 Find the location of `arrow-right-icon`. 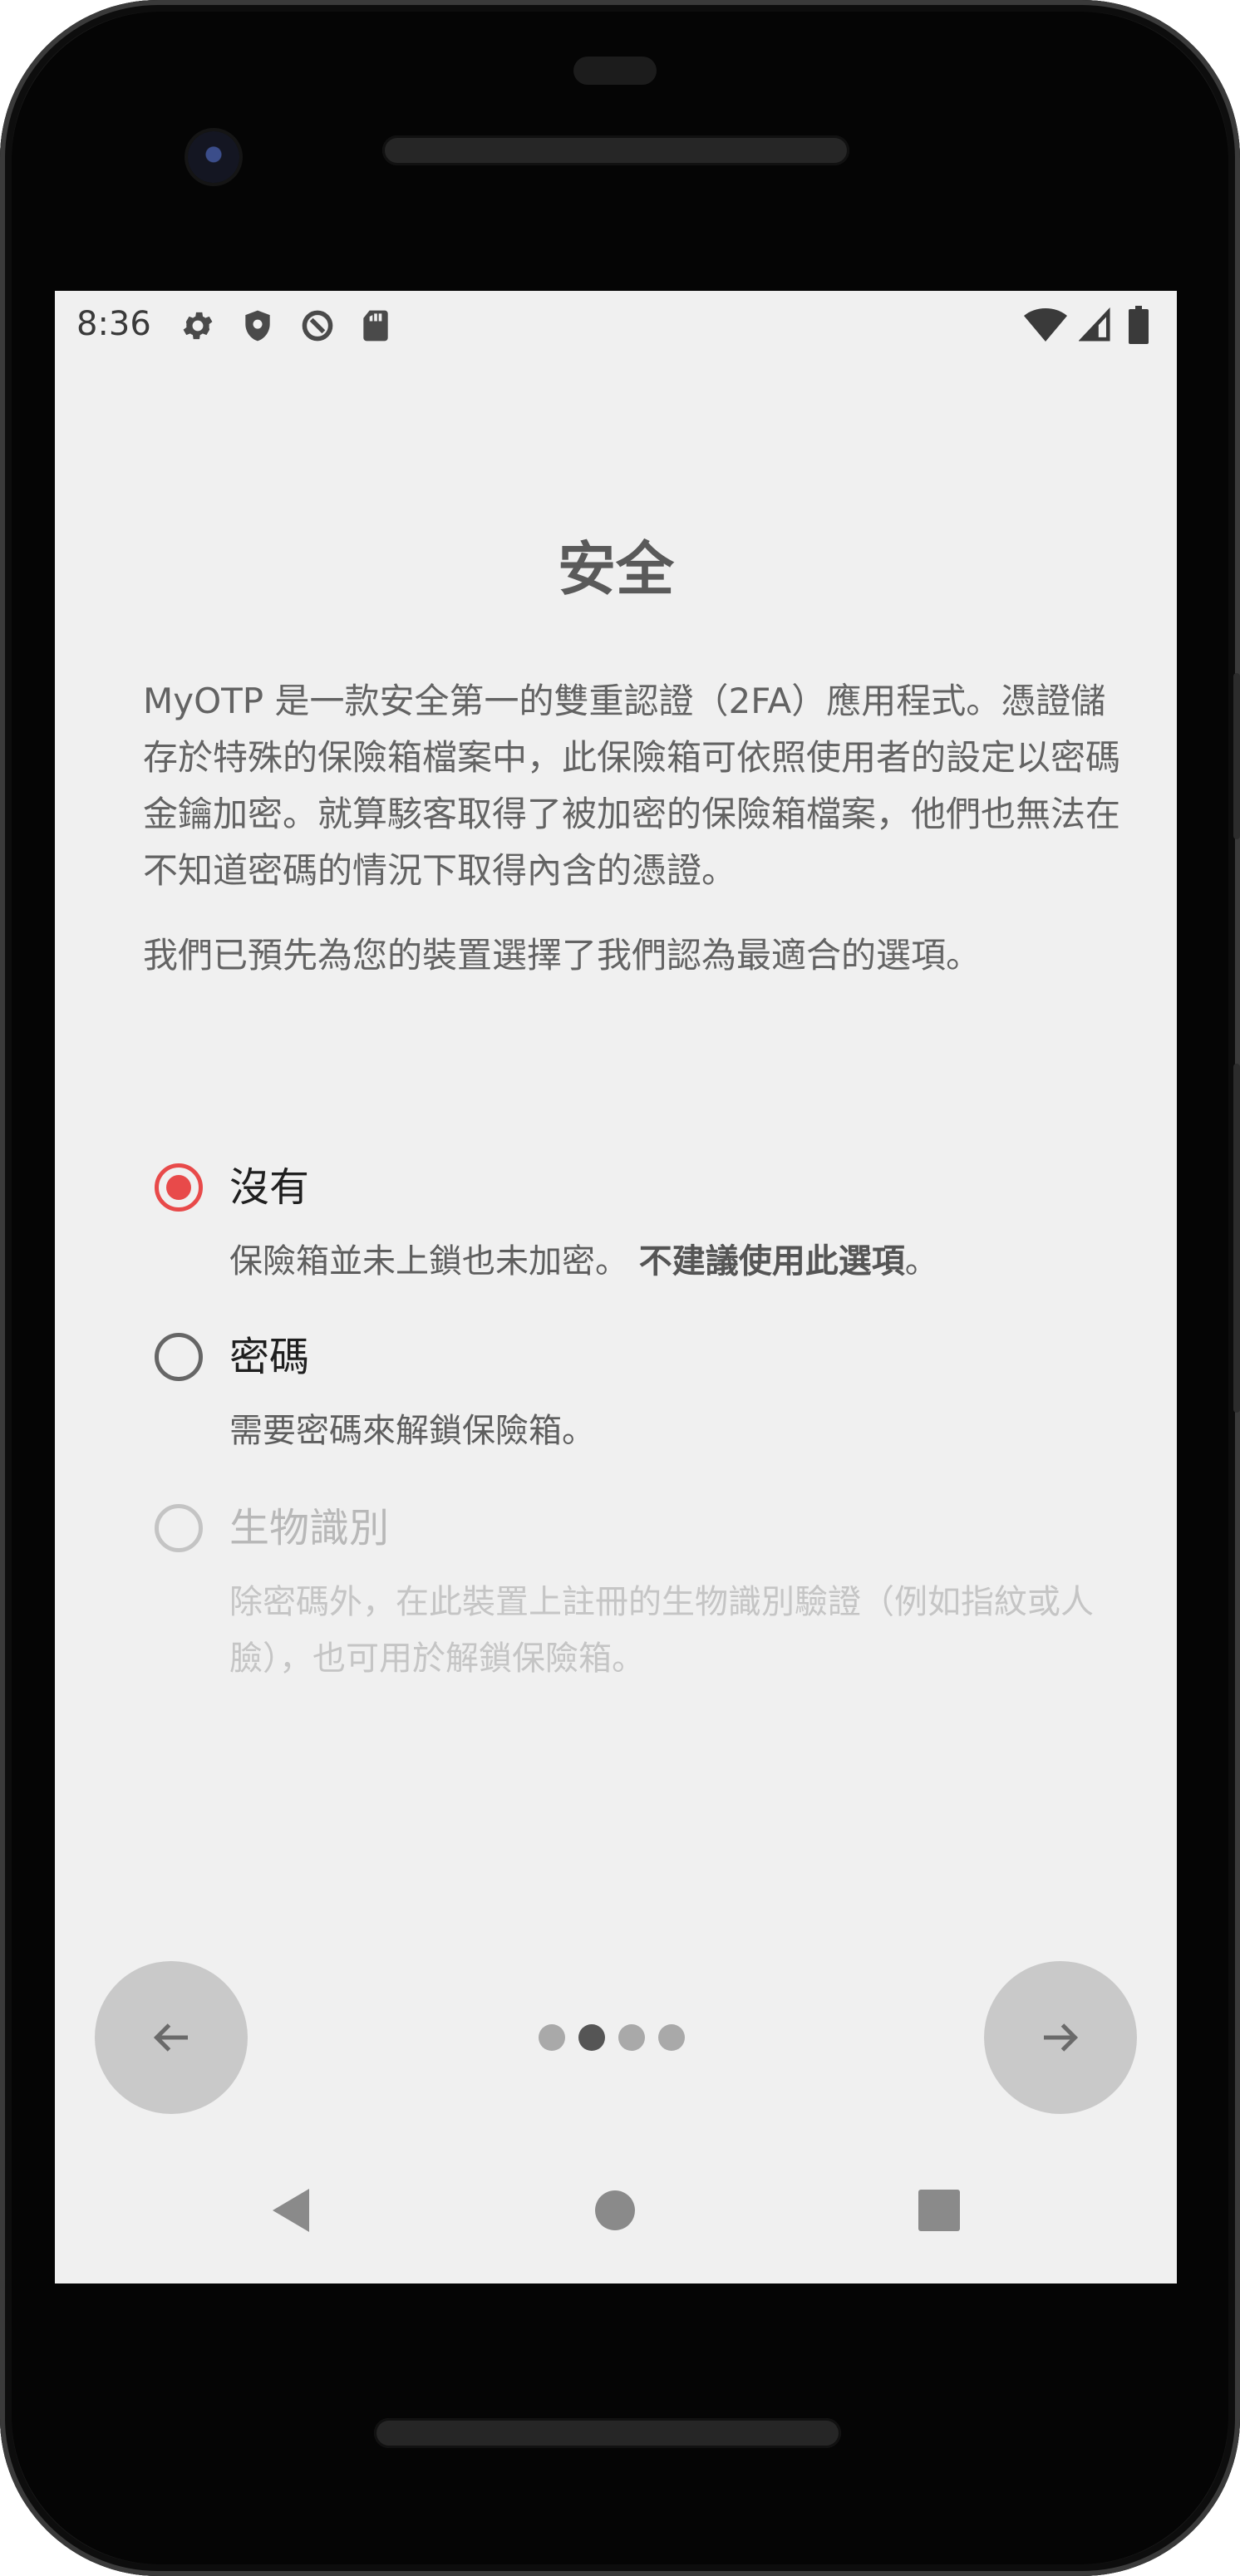

arrow-right-icon is located at coordinates (1061, 2037).